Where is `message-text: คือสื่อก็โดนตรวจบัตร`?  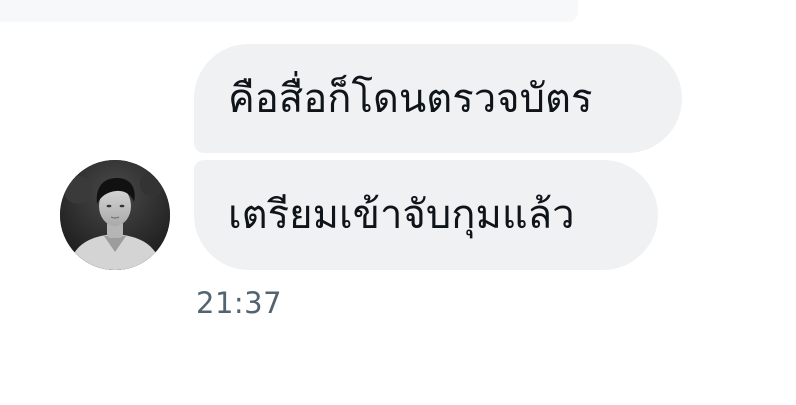 message-text: คือสื่อก็โดนตรวจบัตร is located at coordinates (410, 98).